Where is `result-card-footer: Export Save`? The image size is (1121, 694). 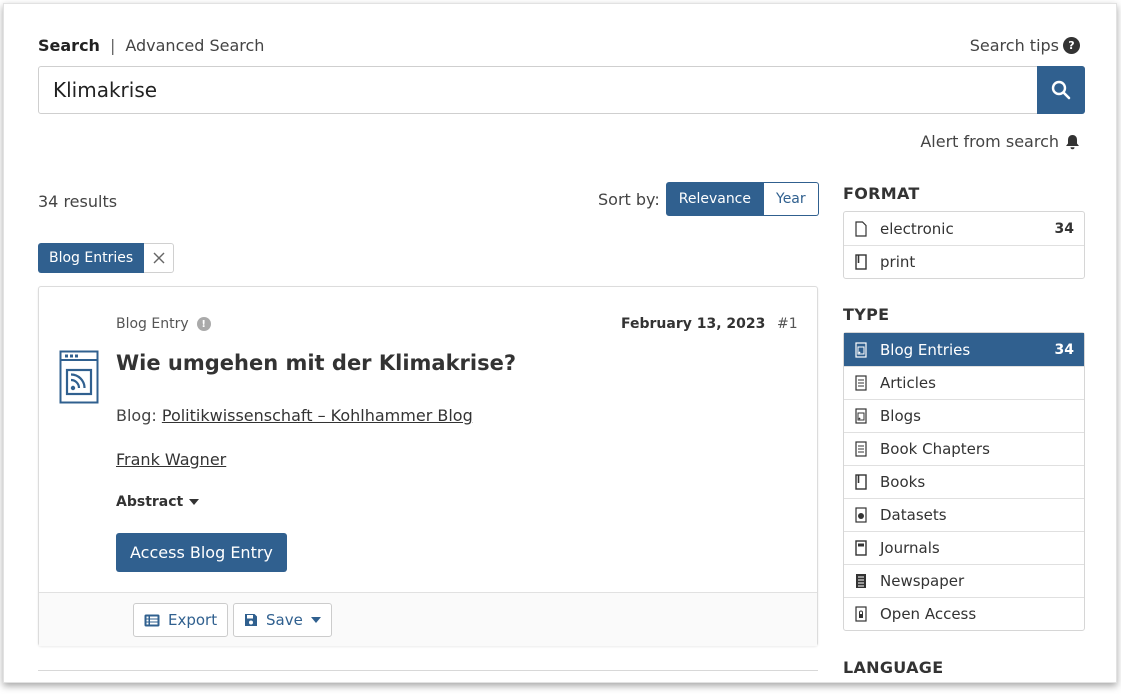
result-card-footer: Export Save is located at coordinates (428, 619).